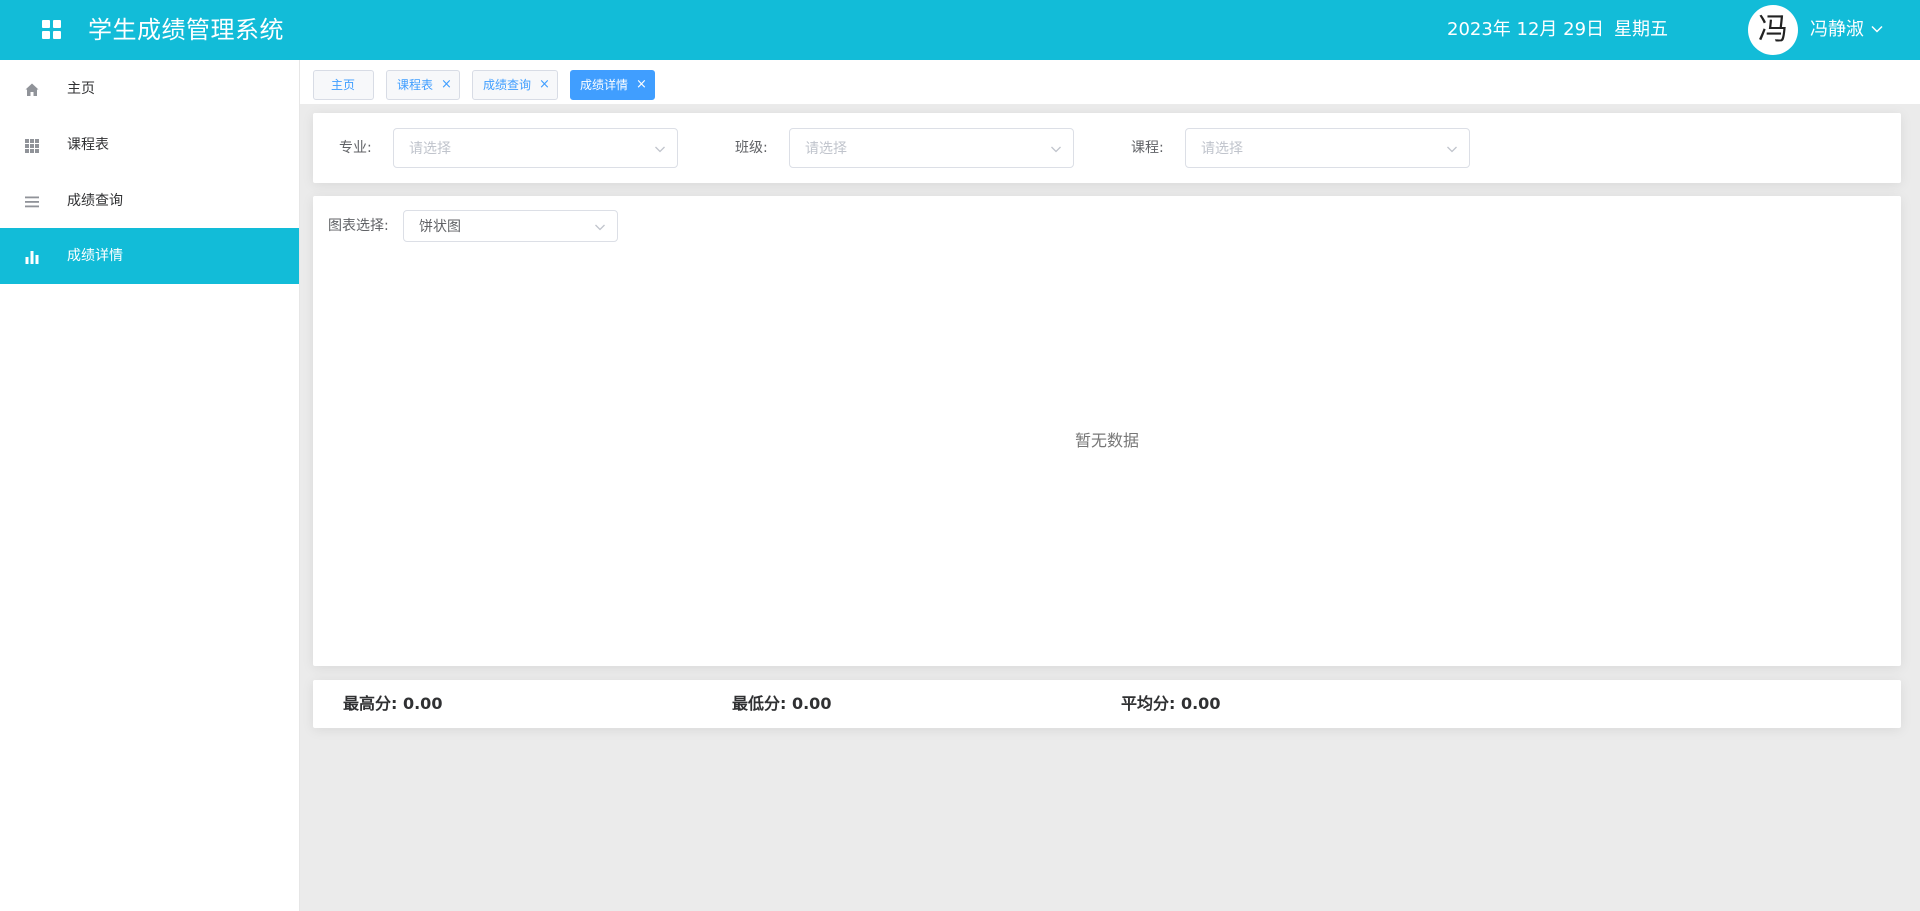 This screenshot has height=911, width=1920. Describe the element at coordinates (52, 30) in the screenshot. I see `apps-grid-icon` at that location.